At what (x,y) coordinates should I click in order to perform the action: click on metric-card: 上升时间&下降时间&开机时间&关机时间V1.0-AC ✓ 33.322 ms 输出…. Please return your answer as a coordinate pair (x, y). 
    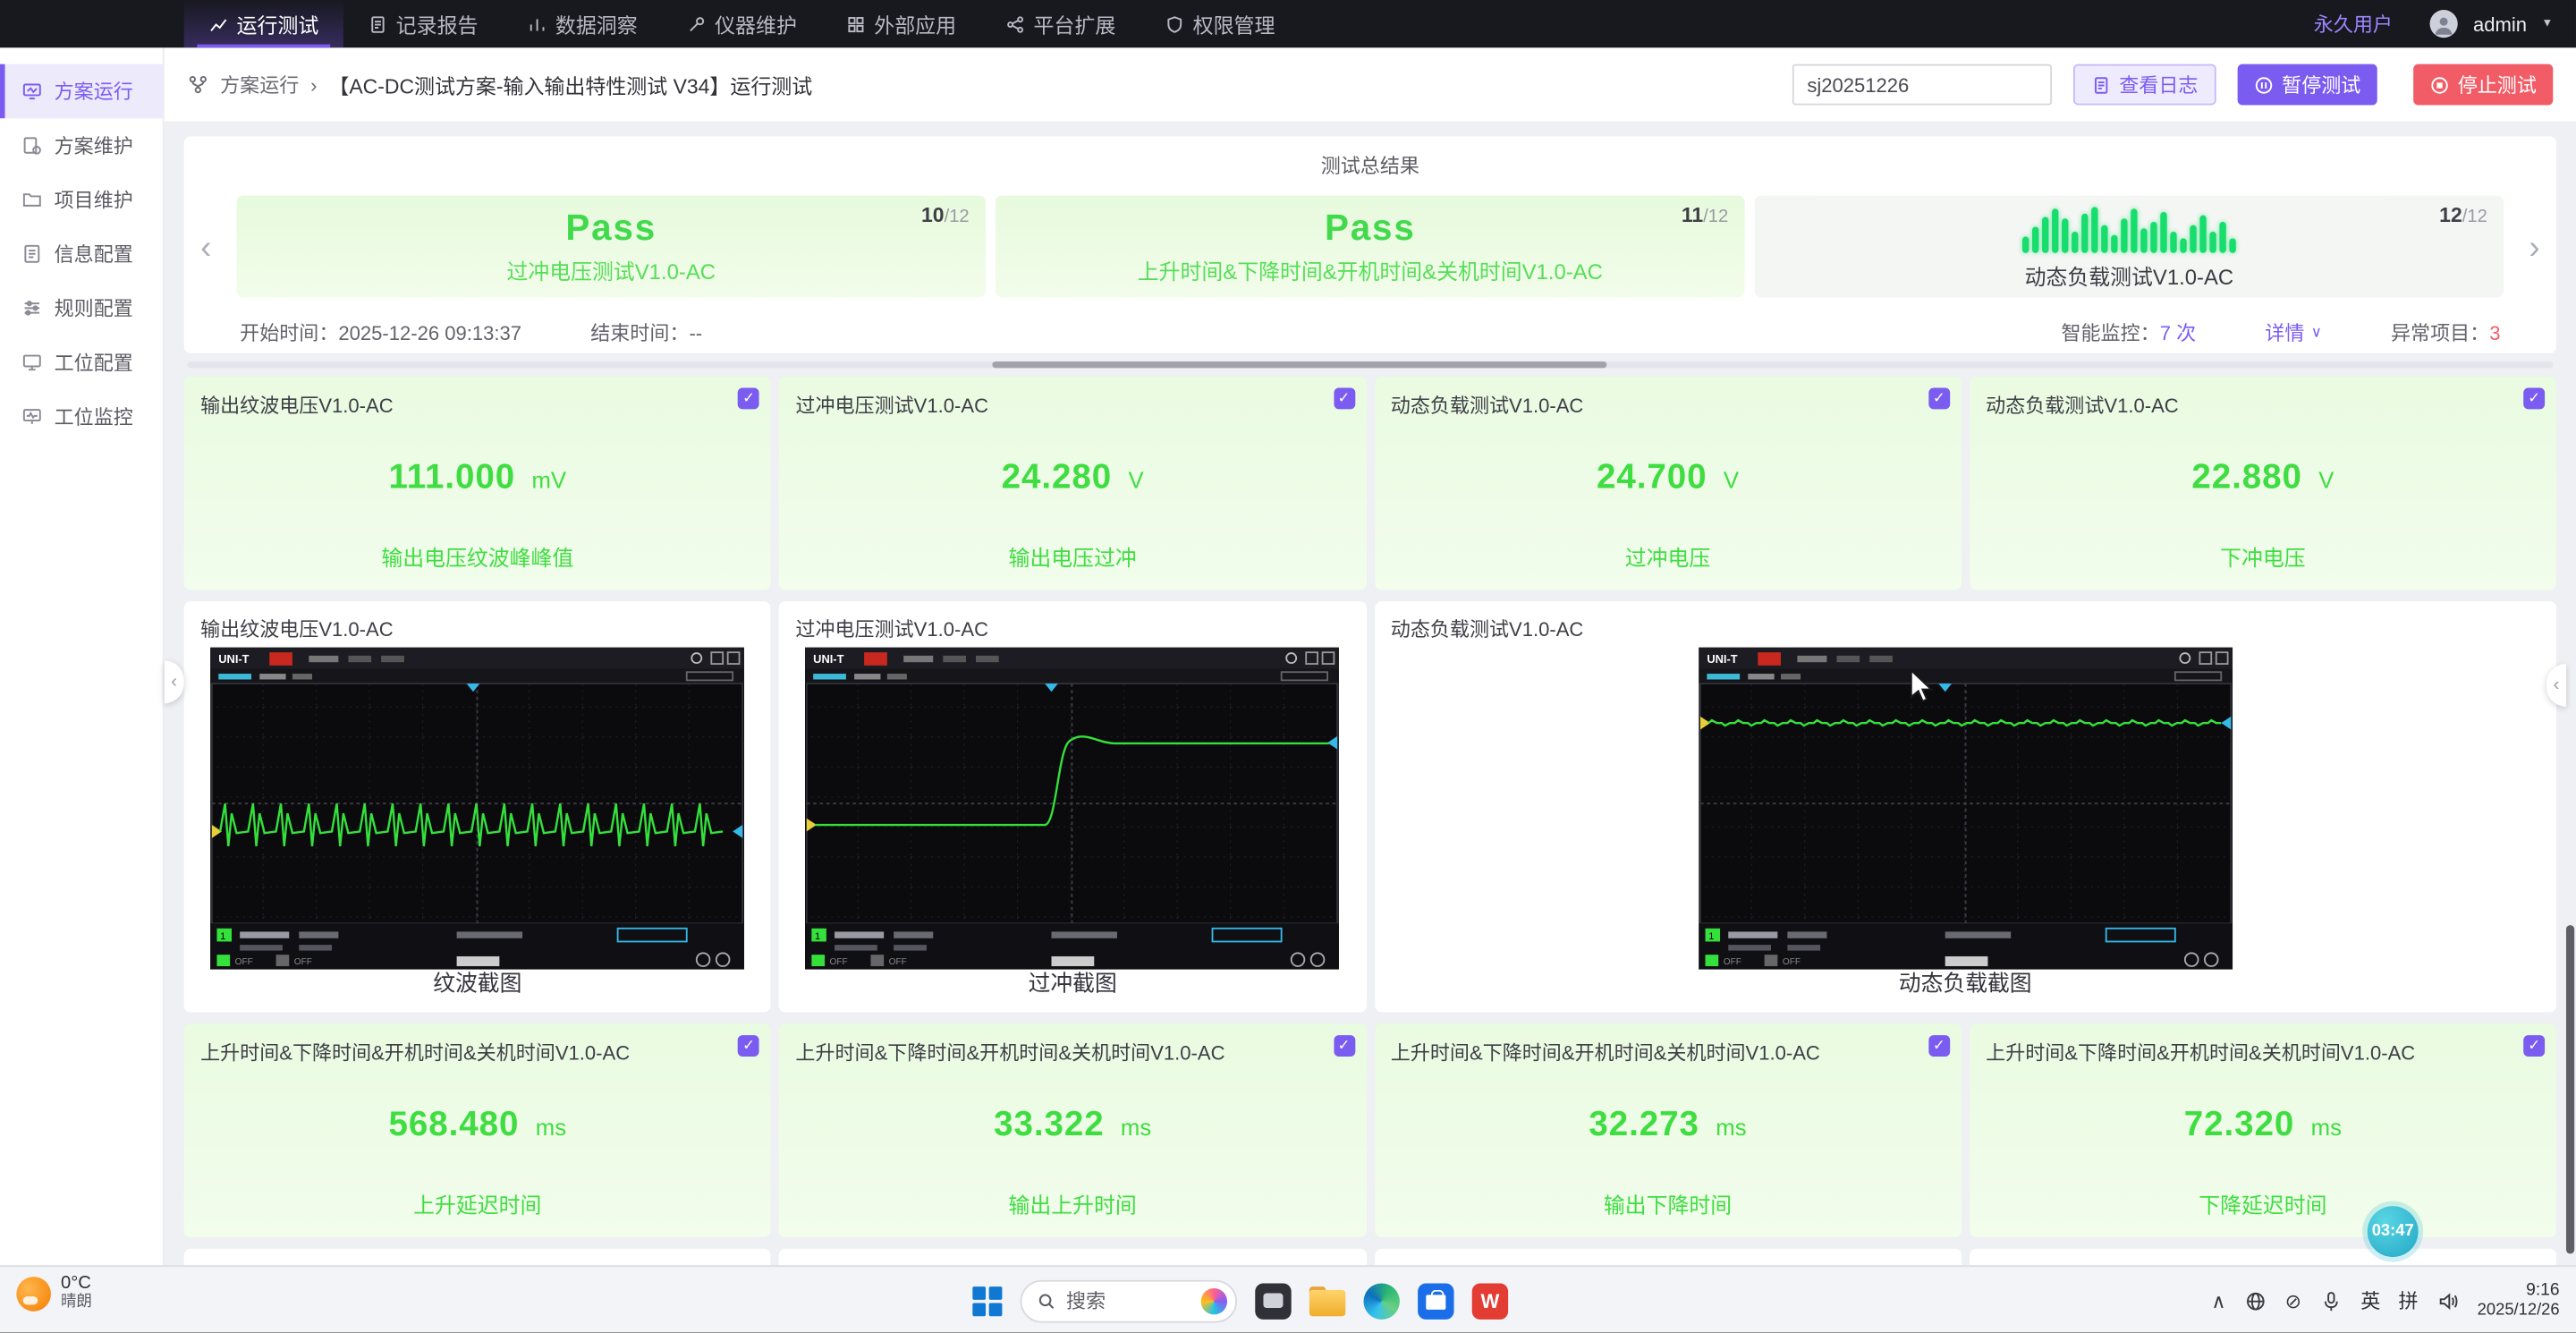
    Looking at the image, I should click on (1073, 1130).